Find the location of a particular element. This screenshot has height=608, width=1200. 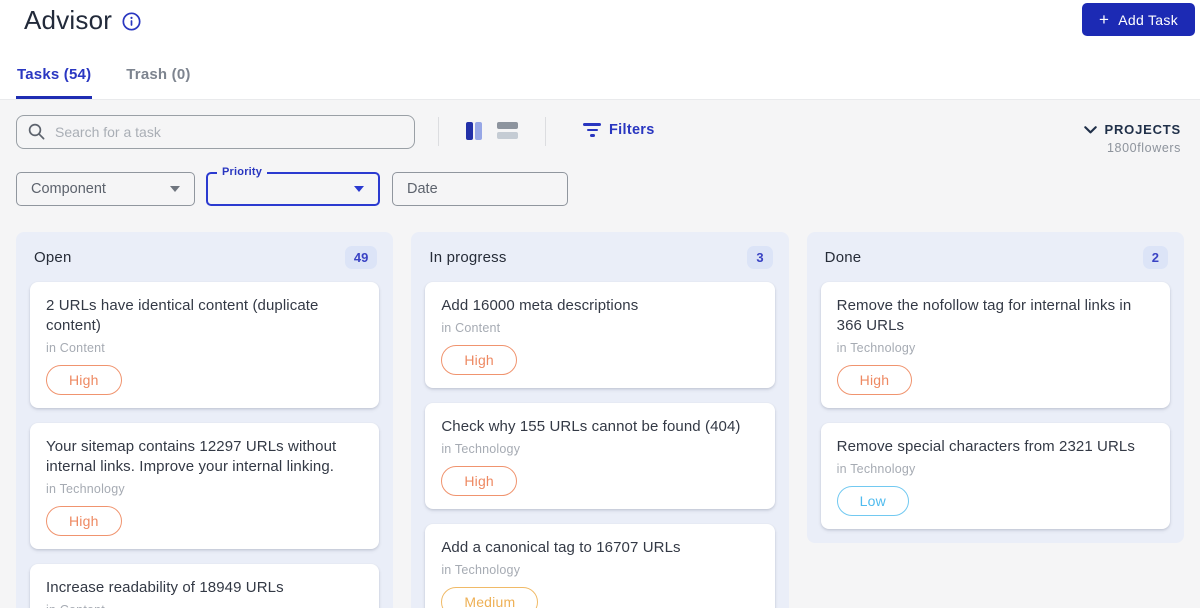

tab-tasks: Tasks (54) is located at coordinates (54, 82).